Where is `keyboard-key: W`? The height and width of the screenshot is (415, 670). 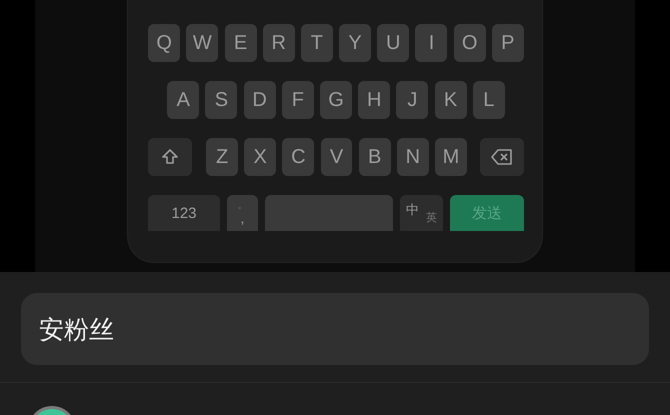
keyboard-key: W is located at coordinates (202, 43).